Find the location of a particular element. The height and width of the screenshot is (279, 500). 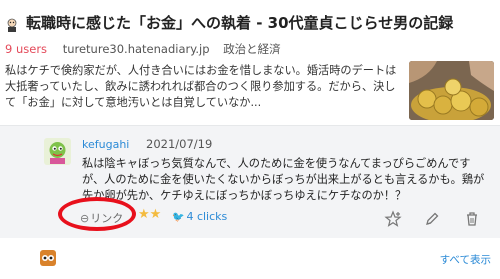

entry-meta: 9 users tureture30.hatenadiary.jp 政治と経済 is located at coordinates (143, 49).